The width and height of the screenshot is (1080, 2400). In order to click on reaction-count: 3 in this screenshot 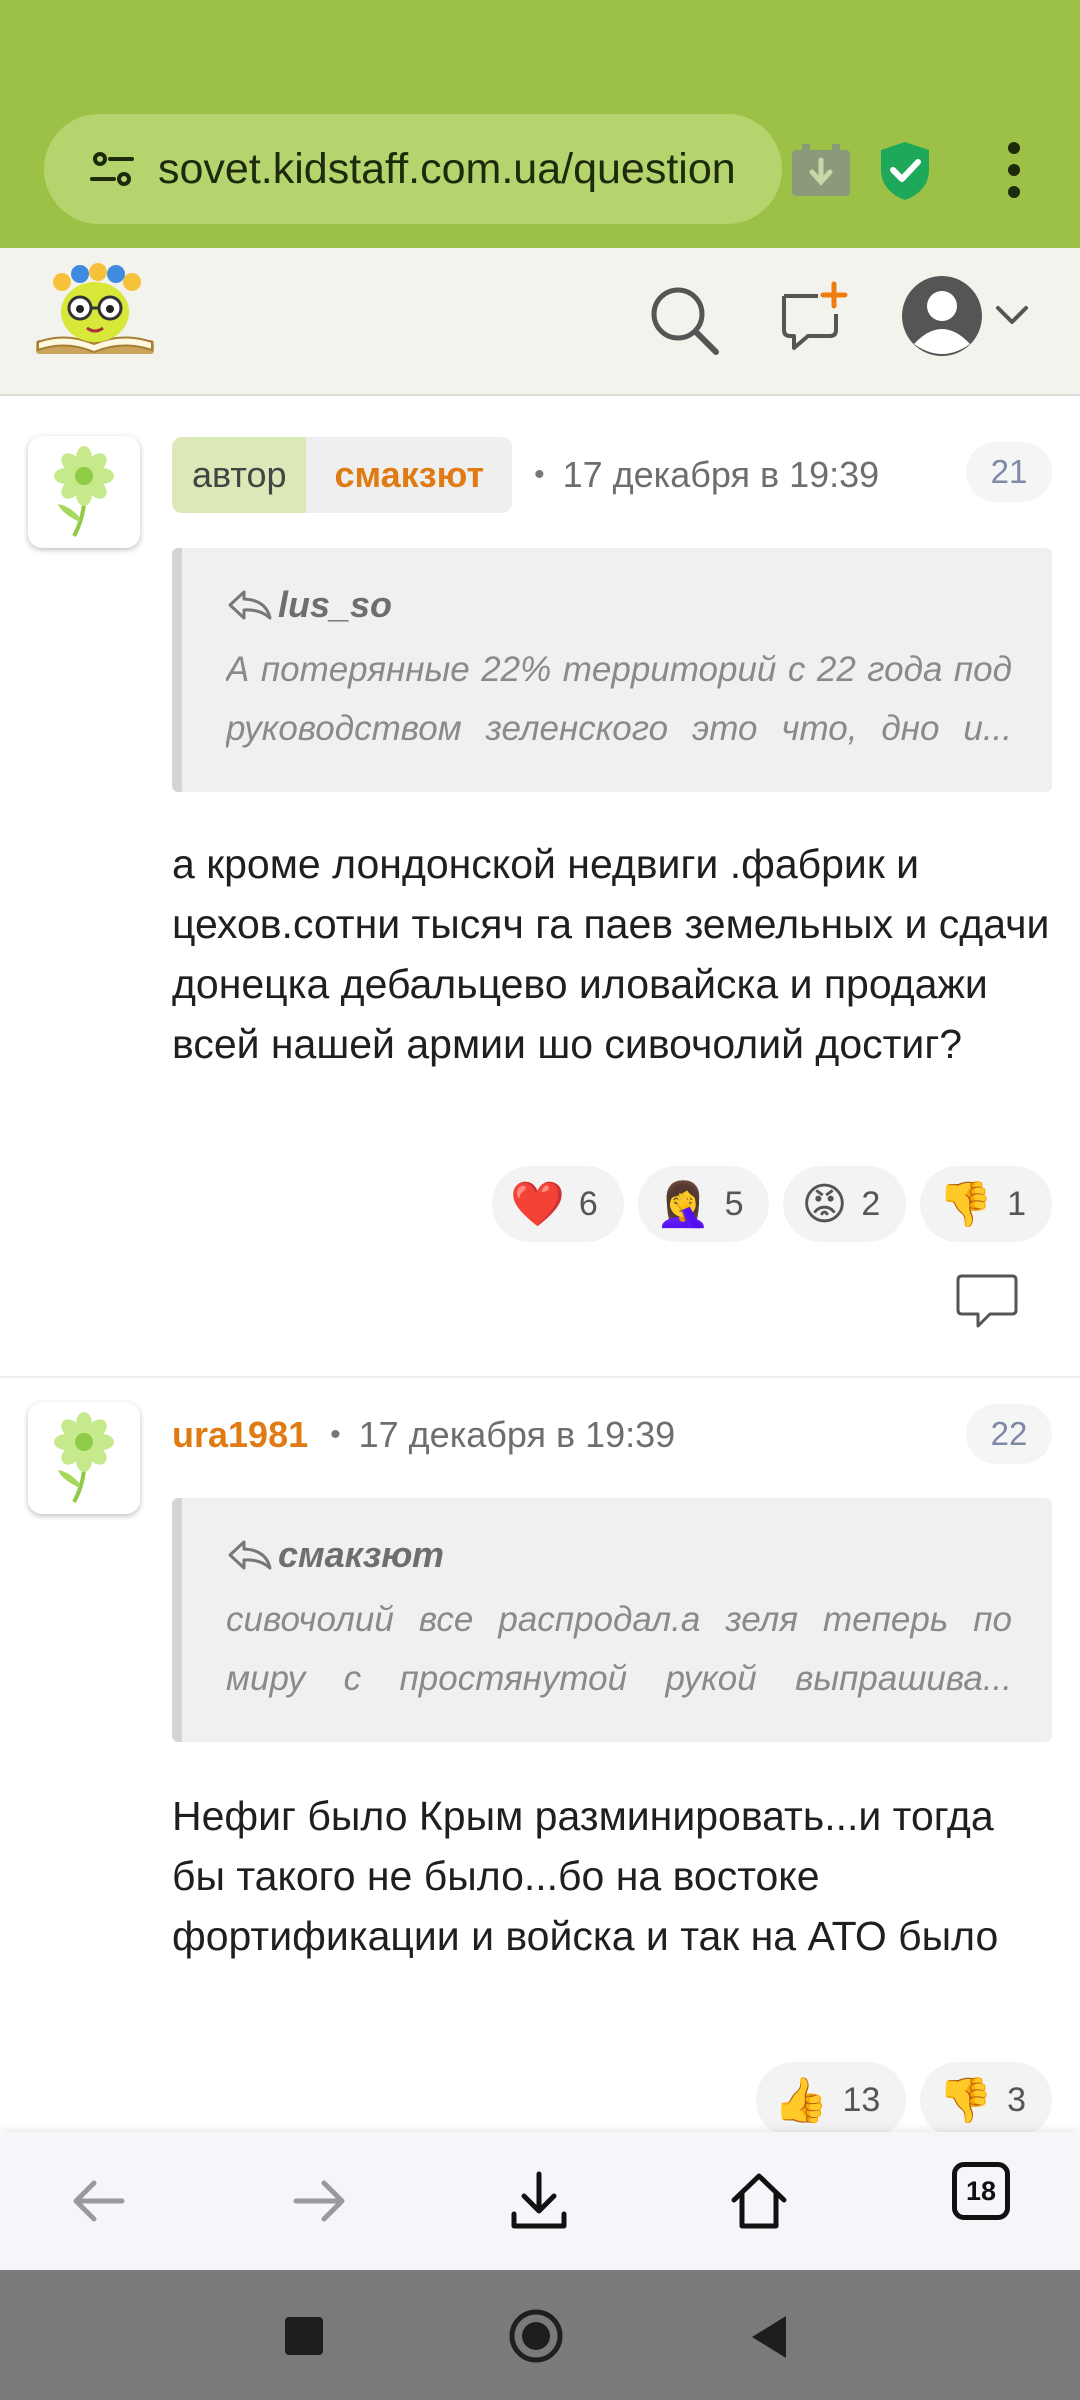, I will do `click(1016, 2099)`.